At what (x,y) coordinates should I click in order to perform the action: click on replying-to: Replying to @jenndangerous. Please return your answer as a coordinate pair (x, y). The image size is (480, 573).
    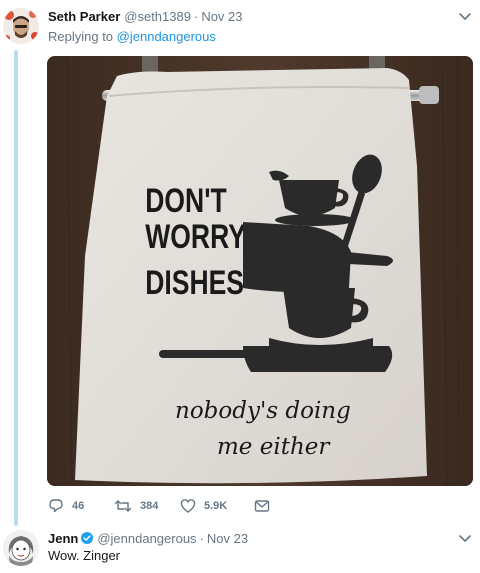
    Looking at the image, I should click on (132, 36).